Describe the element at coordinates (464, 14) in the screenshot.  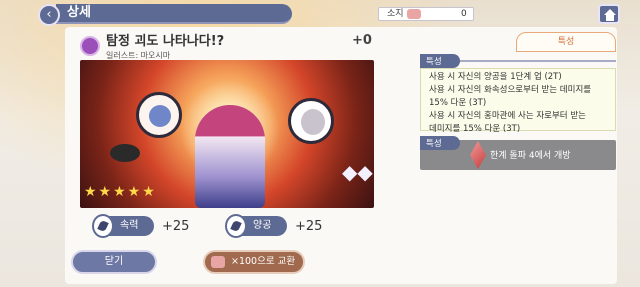
I see `owned-count: 0` at that location.